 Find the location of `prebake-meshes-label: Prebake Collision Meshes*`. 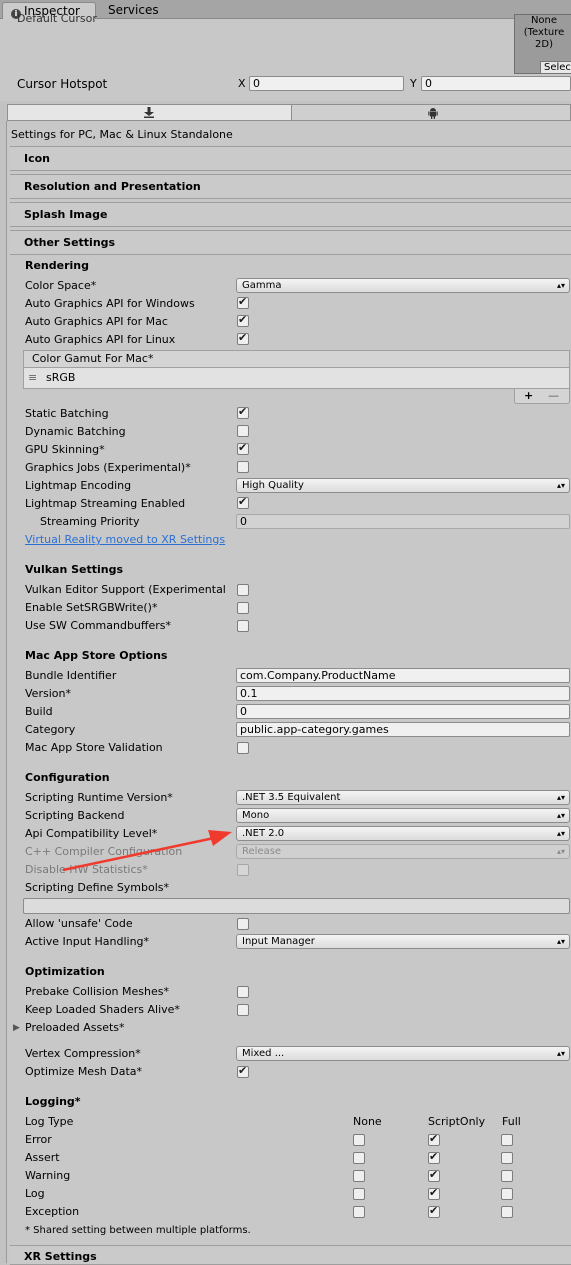

prebake-meshes-label: Prebake Collision Meshes* is located at coordinates (97, 991).